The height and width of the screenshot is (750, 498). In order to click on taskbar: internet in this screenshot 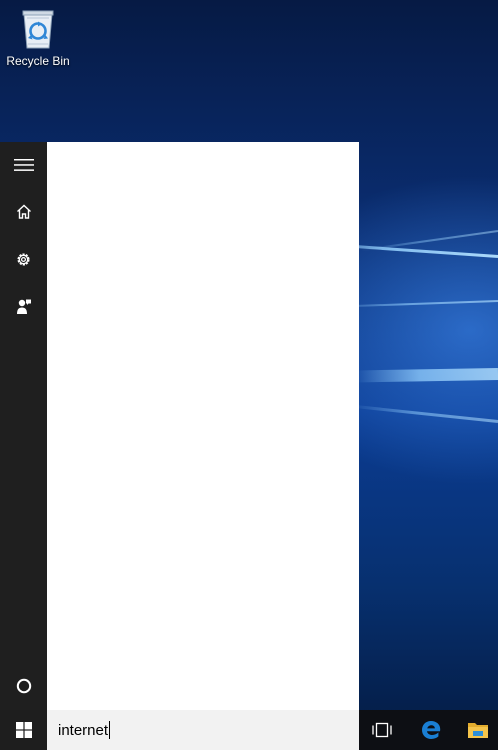, I will do `click(249, 730)`.